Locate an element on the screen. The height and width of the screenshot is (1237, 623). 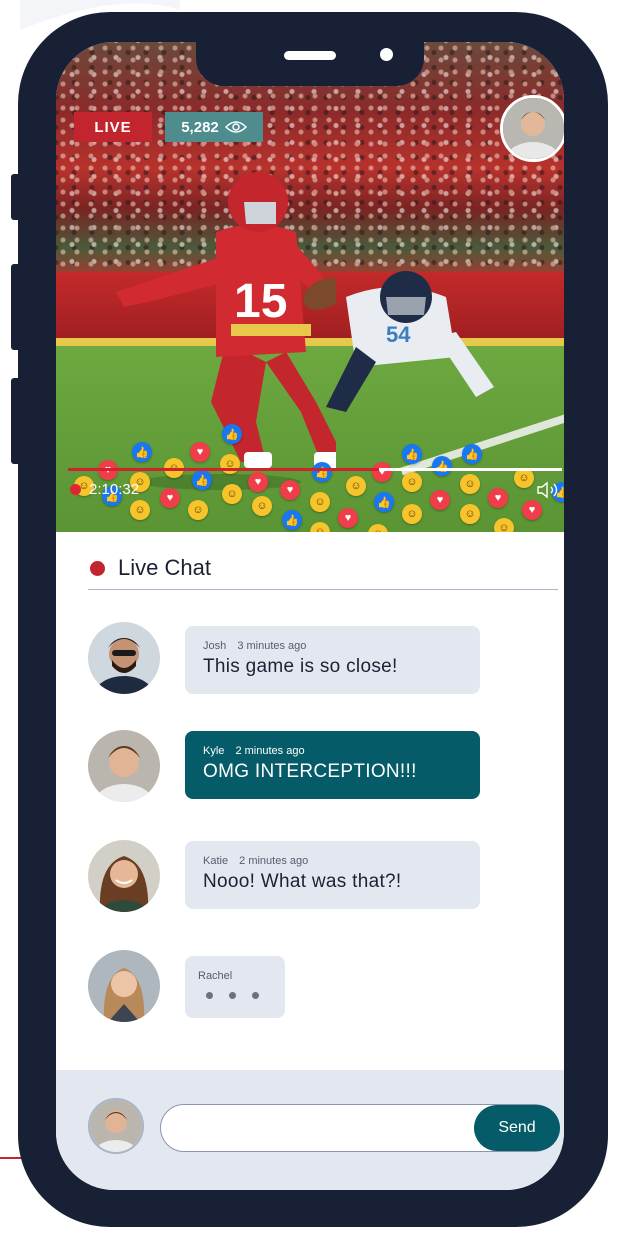
host-avatar is located at coordinates (532, 128).